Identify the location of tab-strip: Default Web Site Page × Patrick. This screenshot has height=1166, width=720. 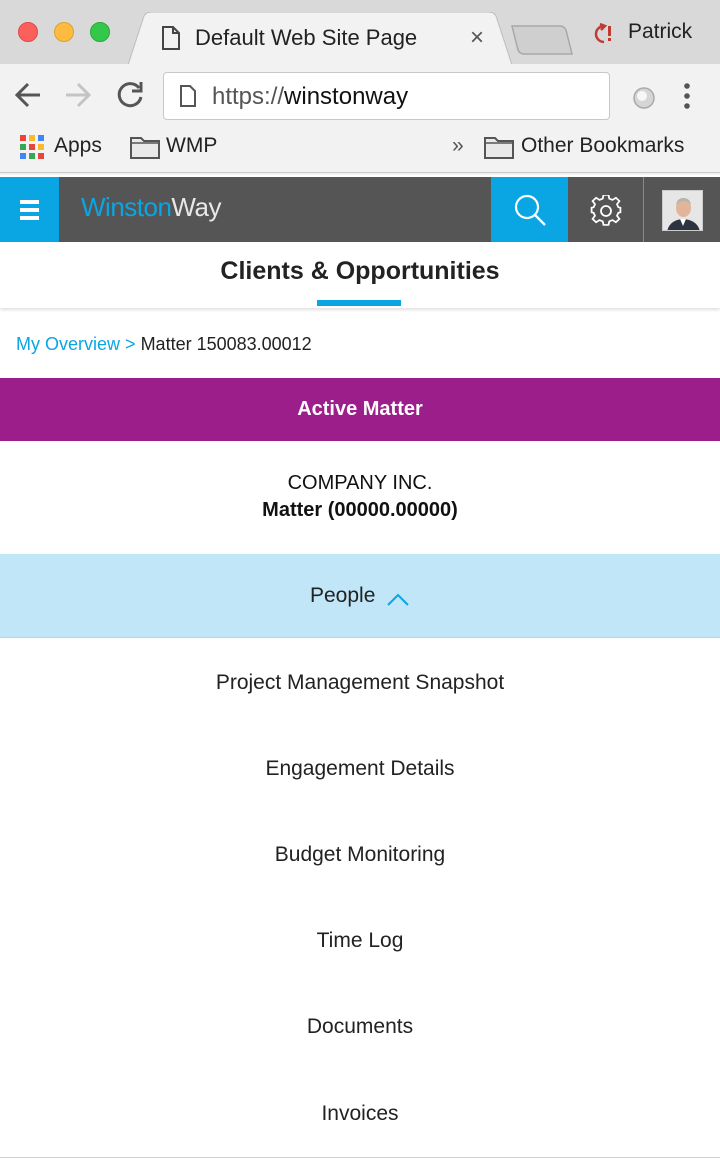
(360, 32).